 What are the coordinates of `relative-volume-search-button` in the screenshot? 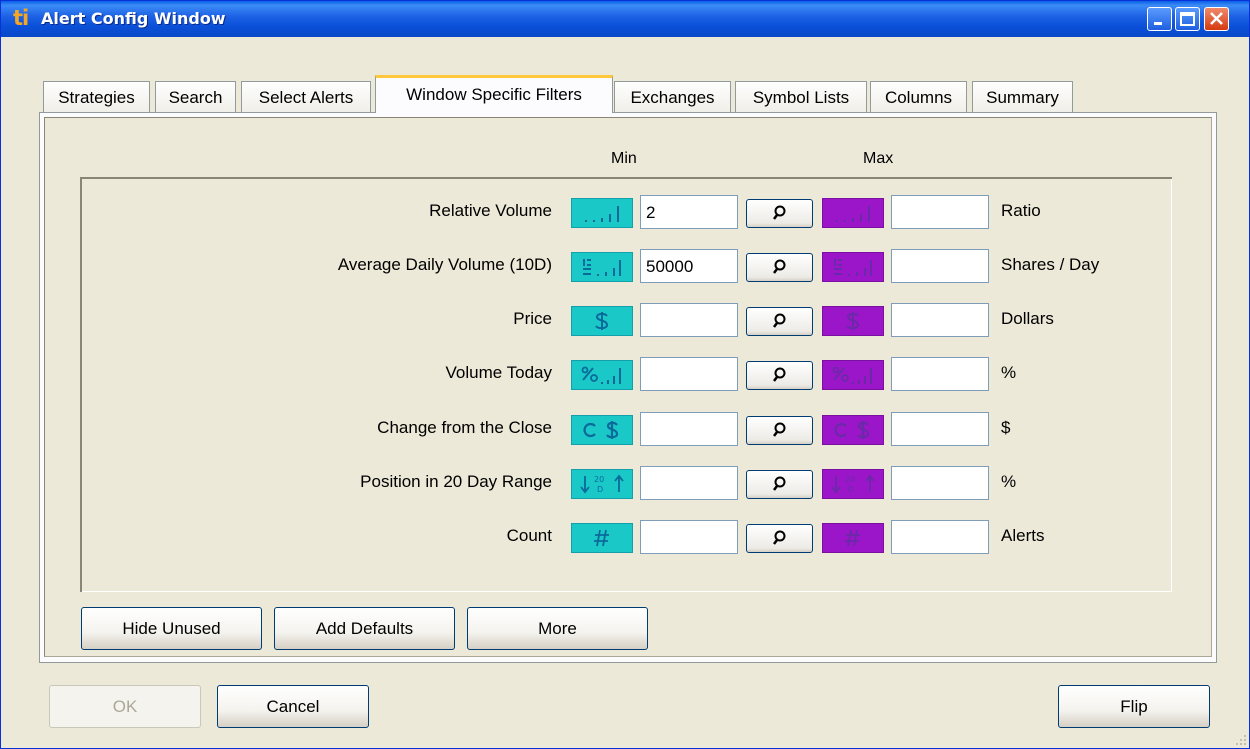 It's located at (779, 213).